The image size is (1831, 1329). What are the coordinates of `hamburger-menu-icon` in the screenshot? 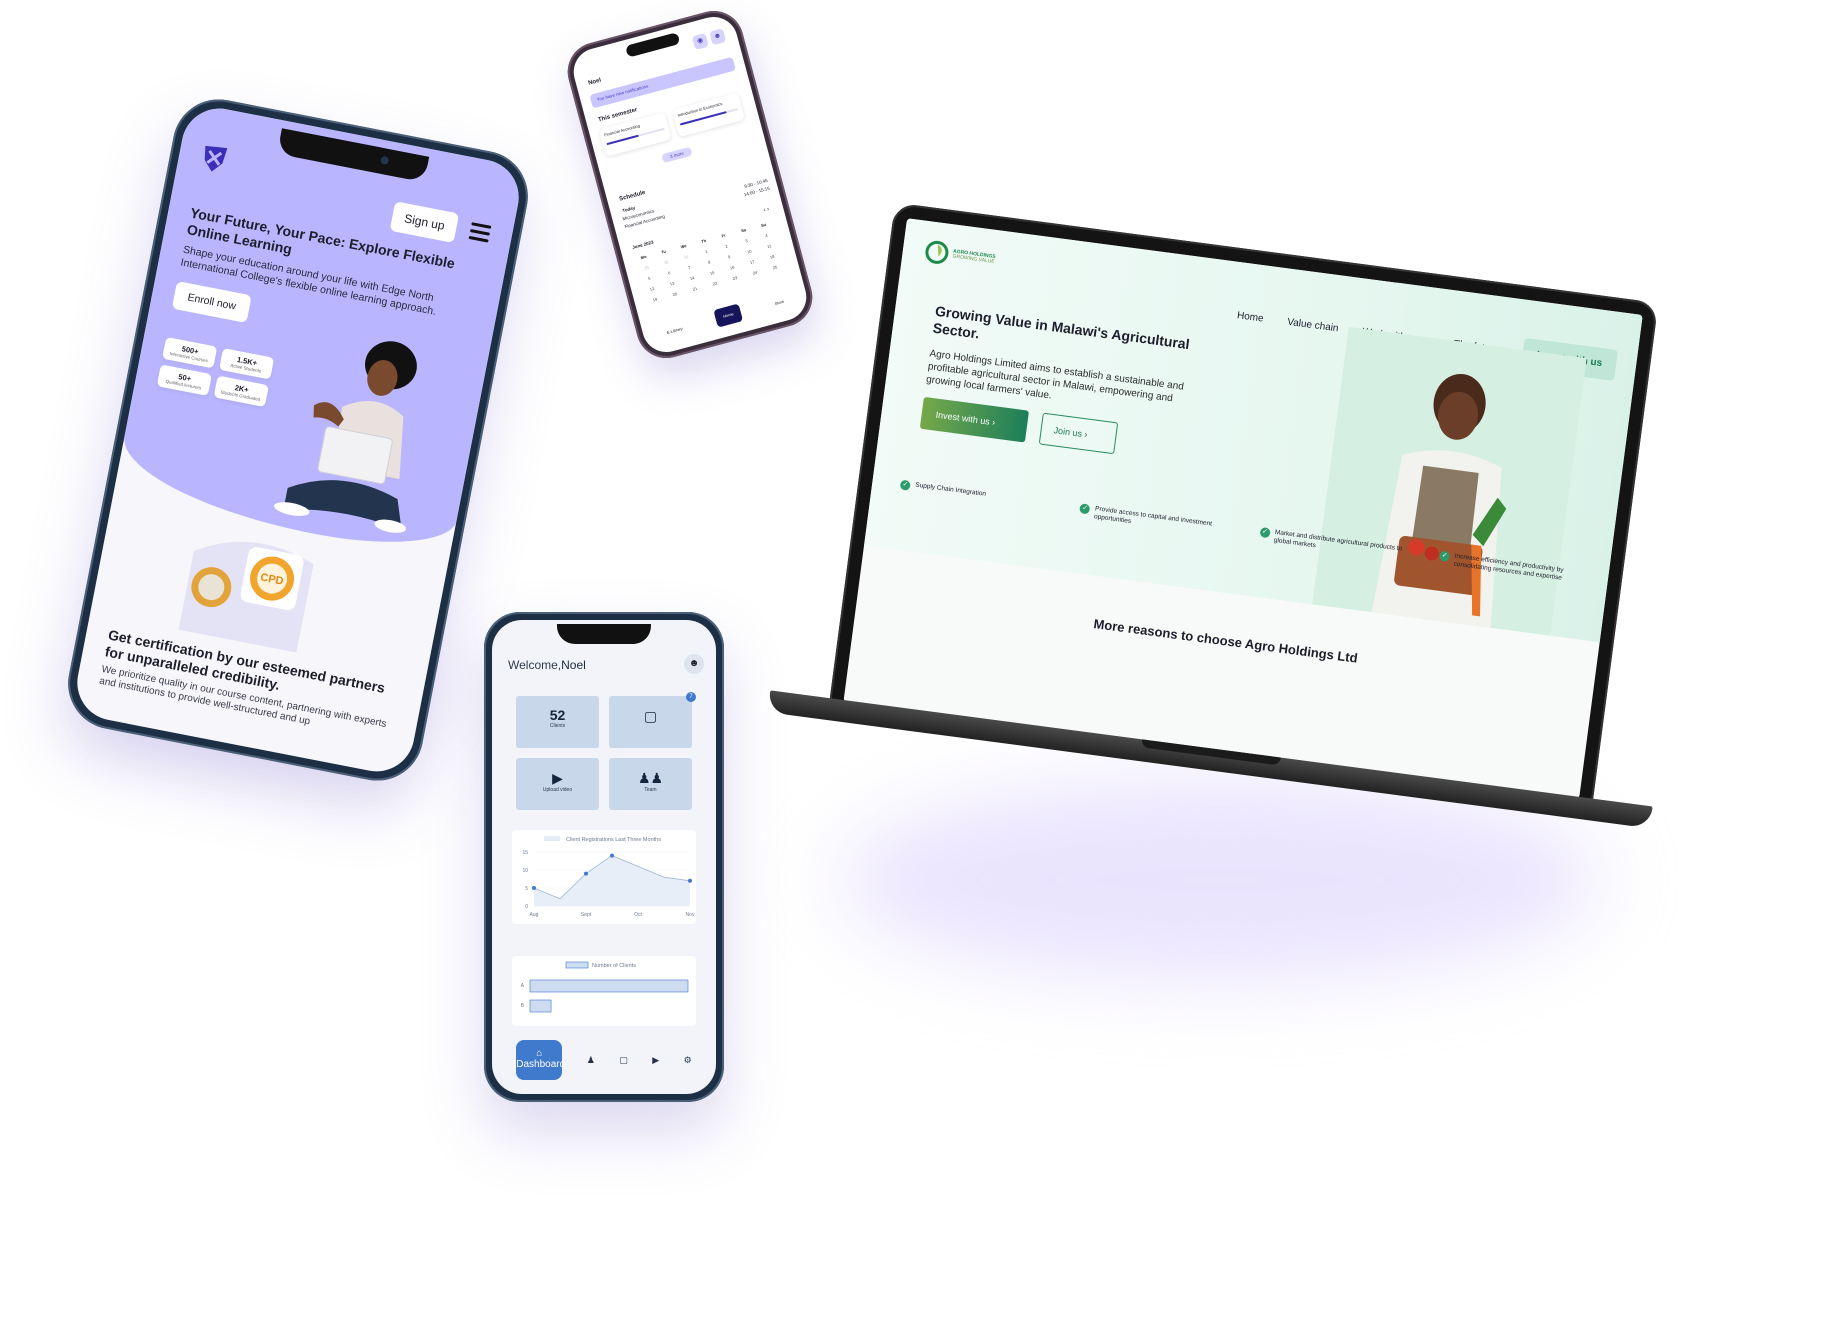 It's located at (480, 234).